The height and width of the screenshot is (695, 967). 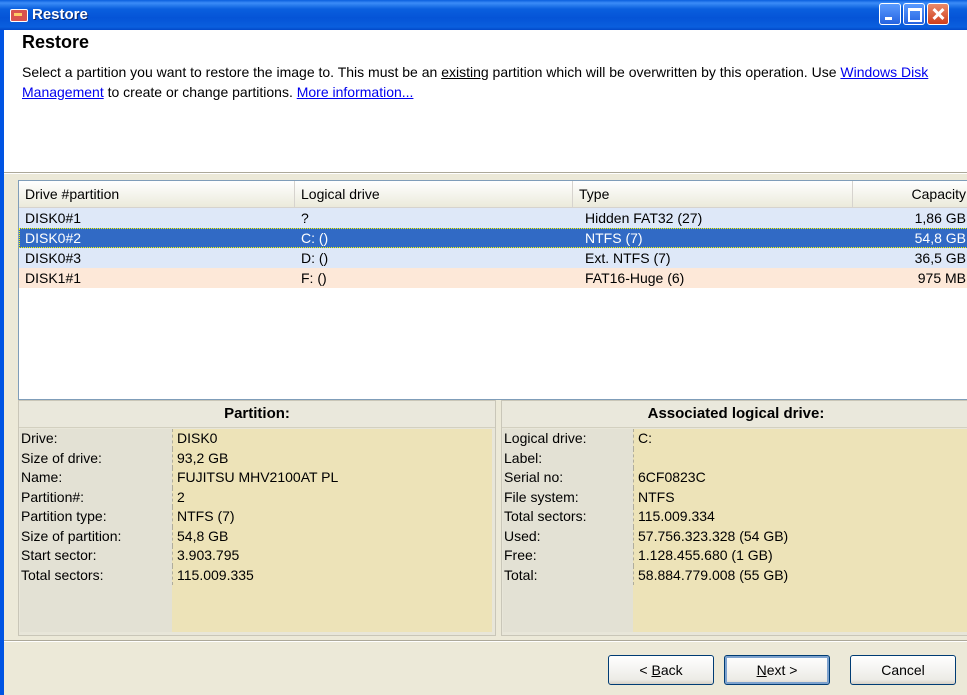 I want to click on header-separator, so click(x=485, y=173).